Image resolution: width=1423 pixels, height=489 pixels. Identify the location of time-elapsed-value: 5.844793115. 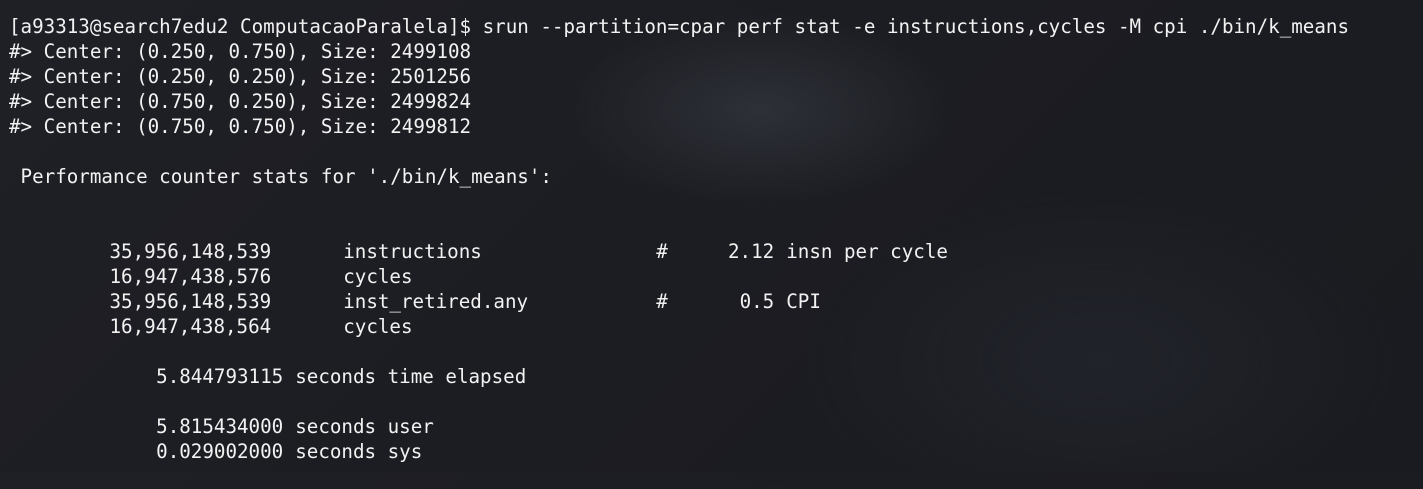
(220, 376).